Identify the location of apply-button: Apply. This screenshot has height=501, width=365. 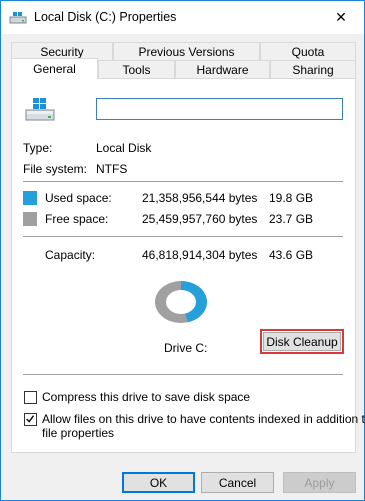
(319, 482).